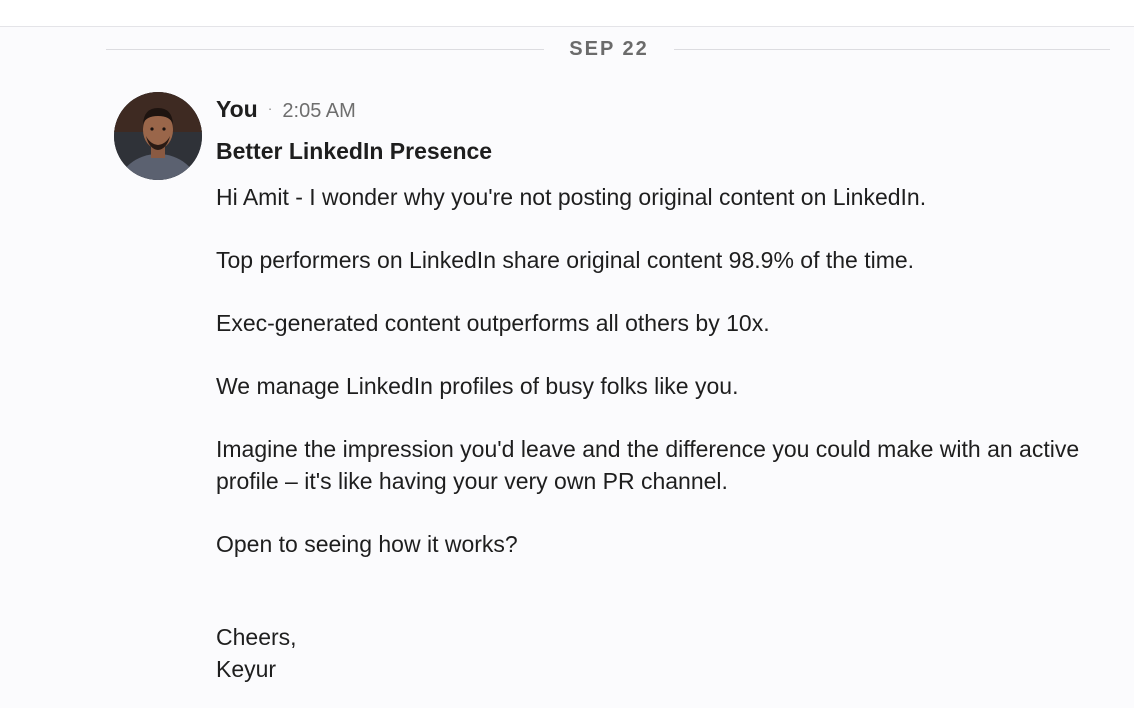  I want to click on top-bar, so click(567, 13).